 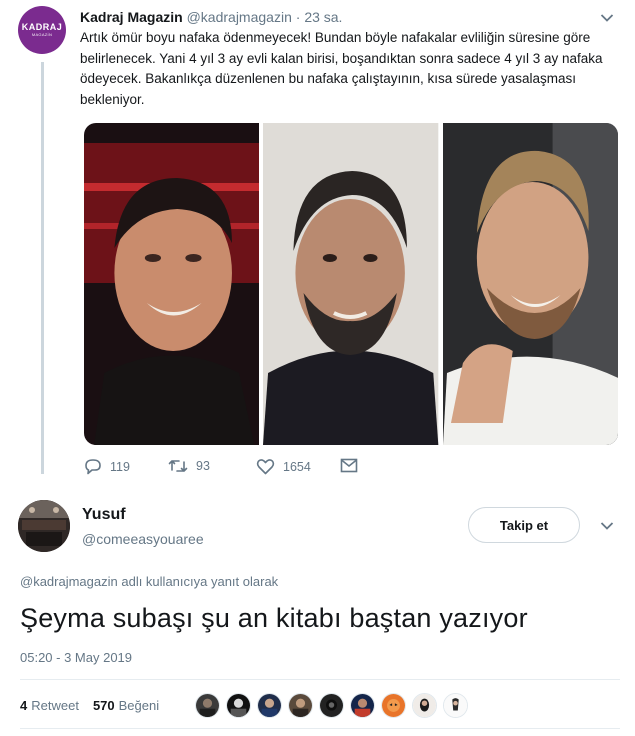 I want to click on reply-action: 119, so click(x=107, y=466).